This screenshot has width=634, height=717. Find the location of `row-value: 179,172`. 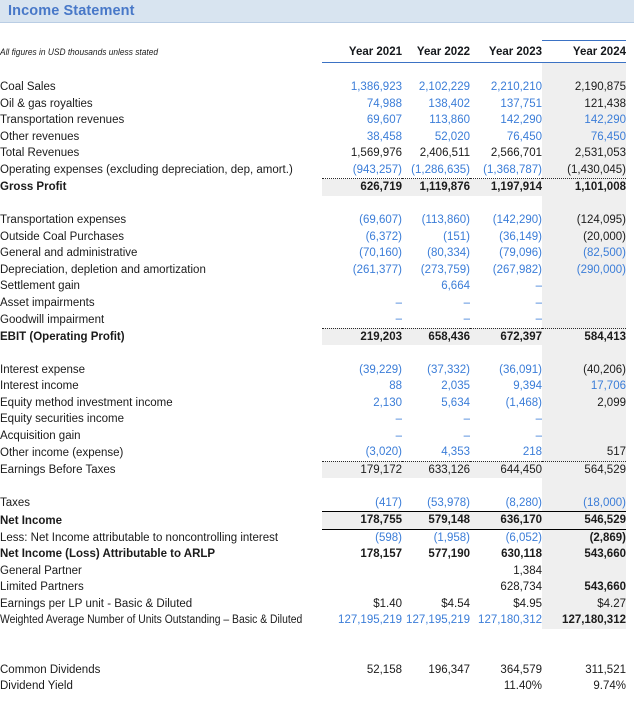

row-value: 179,172 is located at coordinates (362, 469).